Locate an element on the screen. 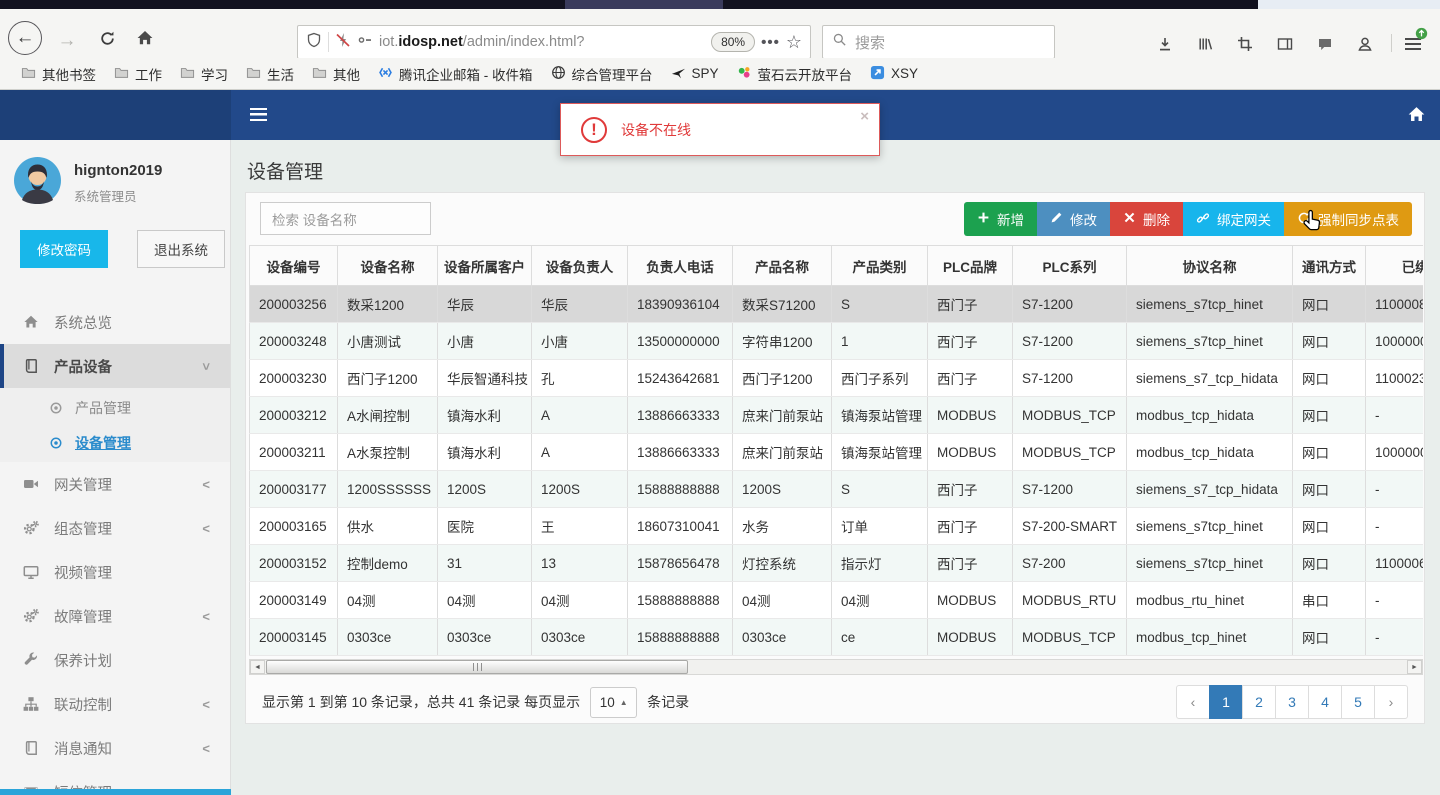 The width and height of the screenshot is (1440, 795). bookmark-item: 腾讯企业邮箱 - 收件箱 is located at coordinates (455, 74).